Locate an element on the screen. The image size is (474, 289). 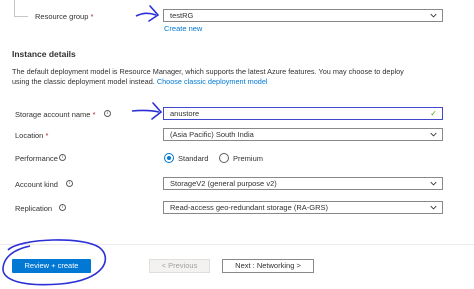
previous-button: < Previous is located at coordinates (179, 266).